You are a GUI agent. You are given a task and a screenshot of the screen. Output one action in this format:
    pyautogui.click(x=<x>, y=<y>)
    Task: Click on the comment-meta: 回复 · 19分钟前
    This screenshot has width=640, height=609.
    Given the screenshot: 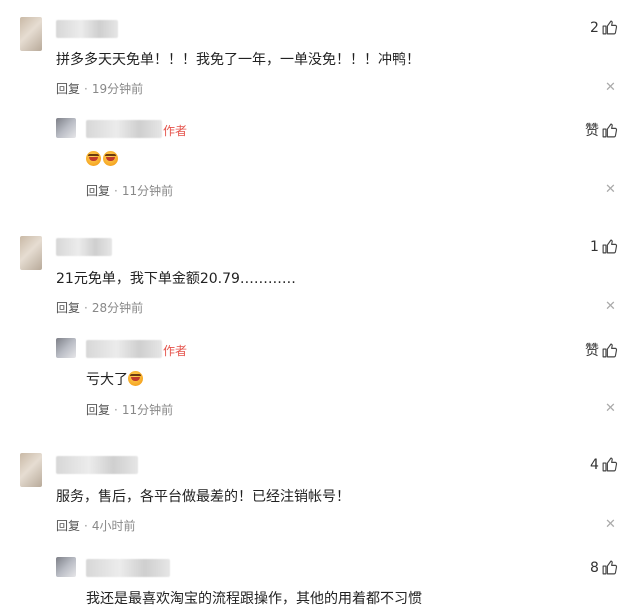 What is the action you would take?
    pyautogui.click(x=99, y=88)
    